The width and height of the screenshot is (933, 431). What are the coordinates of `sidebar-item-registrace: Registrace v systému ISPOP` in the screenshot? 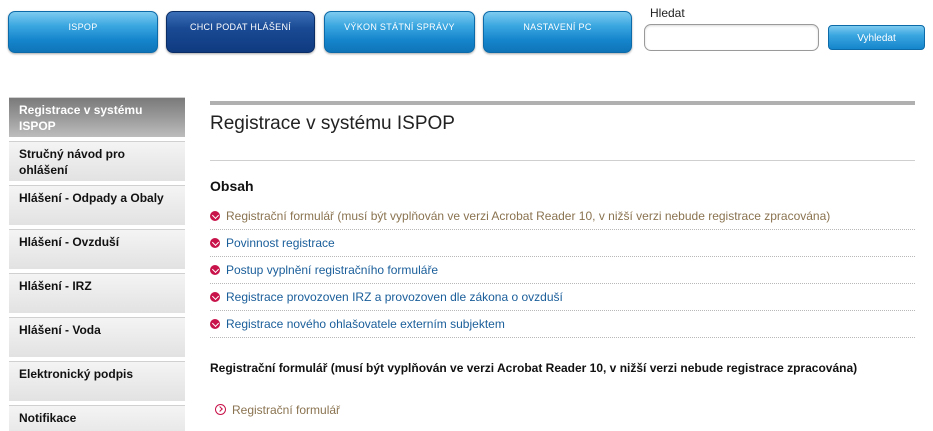 It's located at (97, 117).